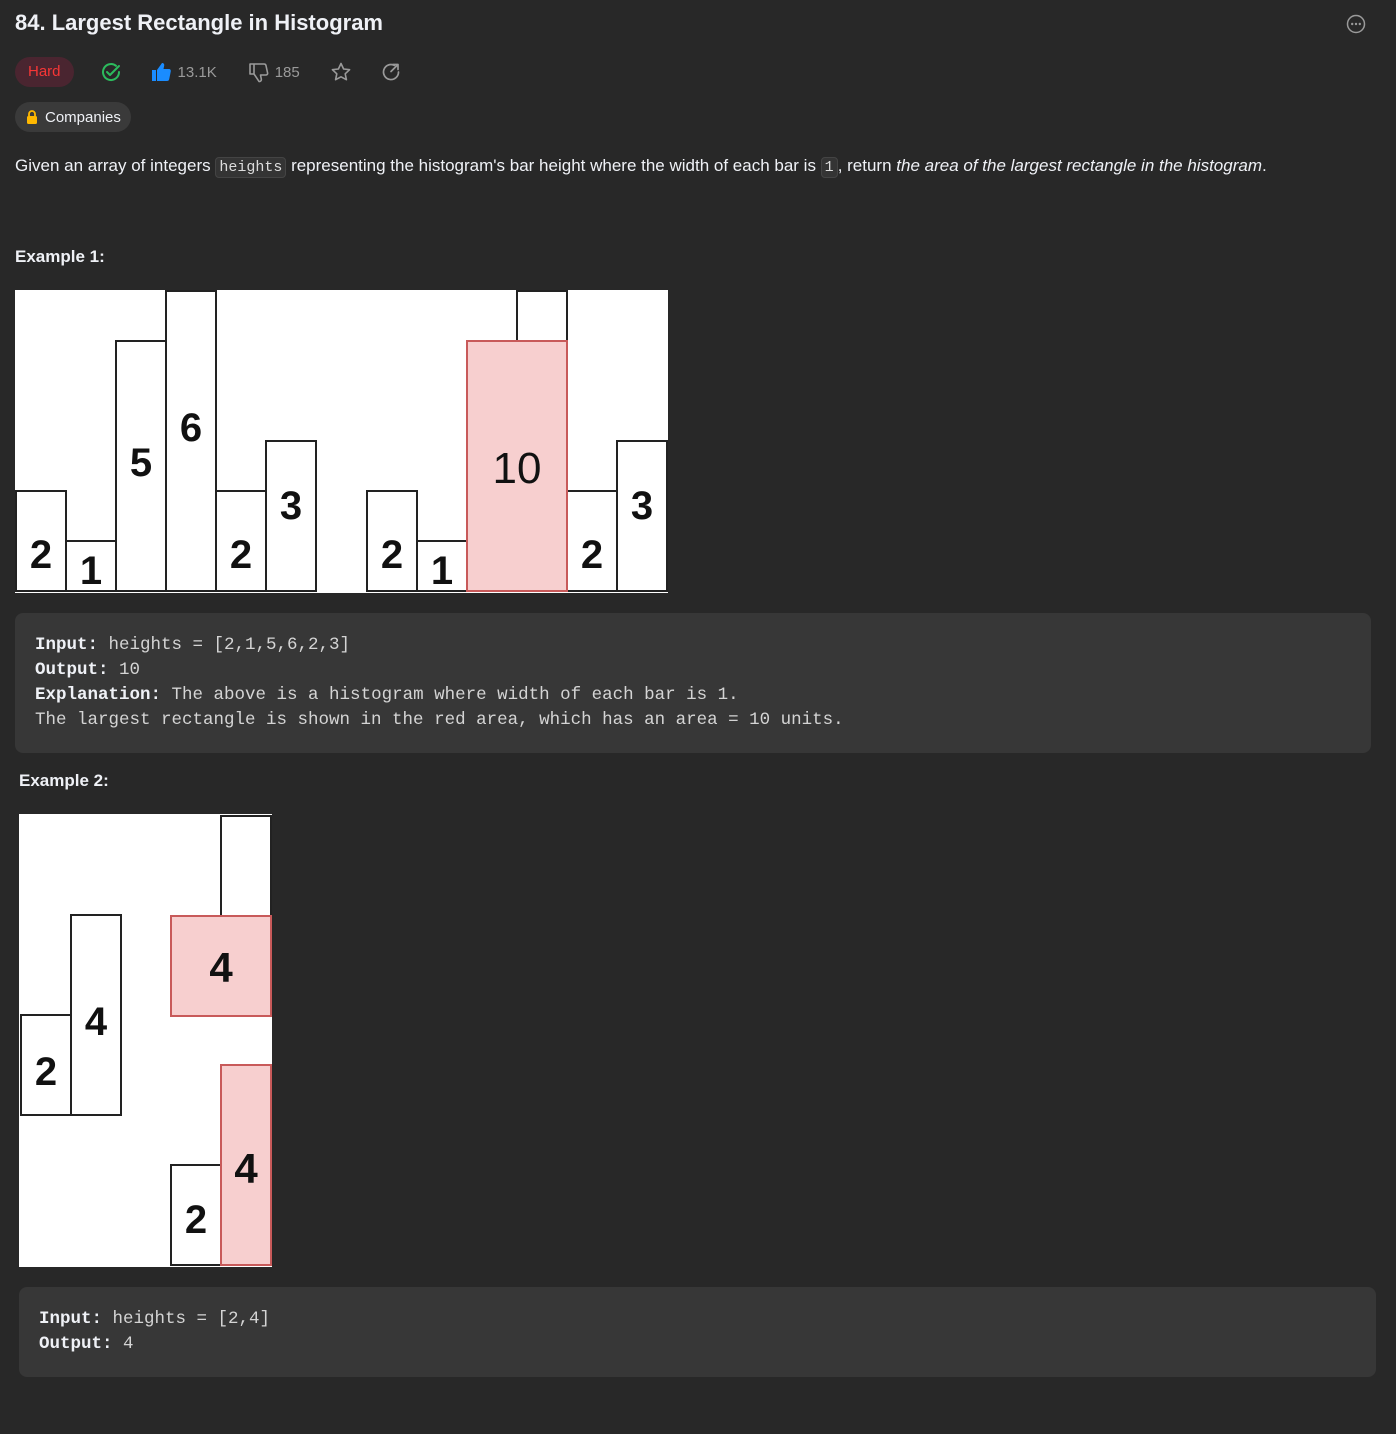  Describe the element at coordinates (287, 72) in the screenshot. I see `dislike-count: 185` at that location.